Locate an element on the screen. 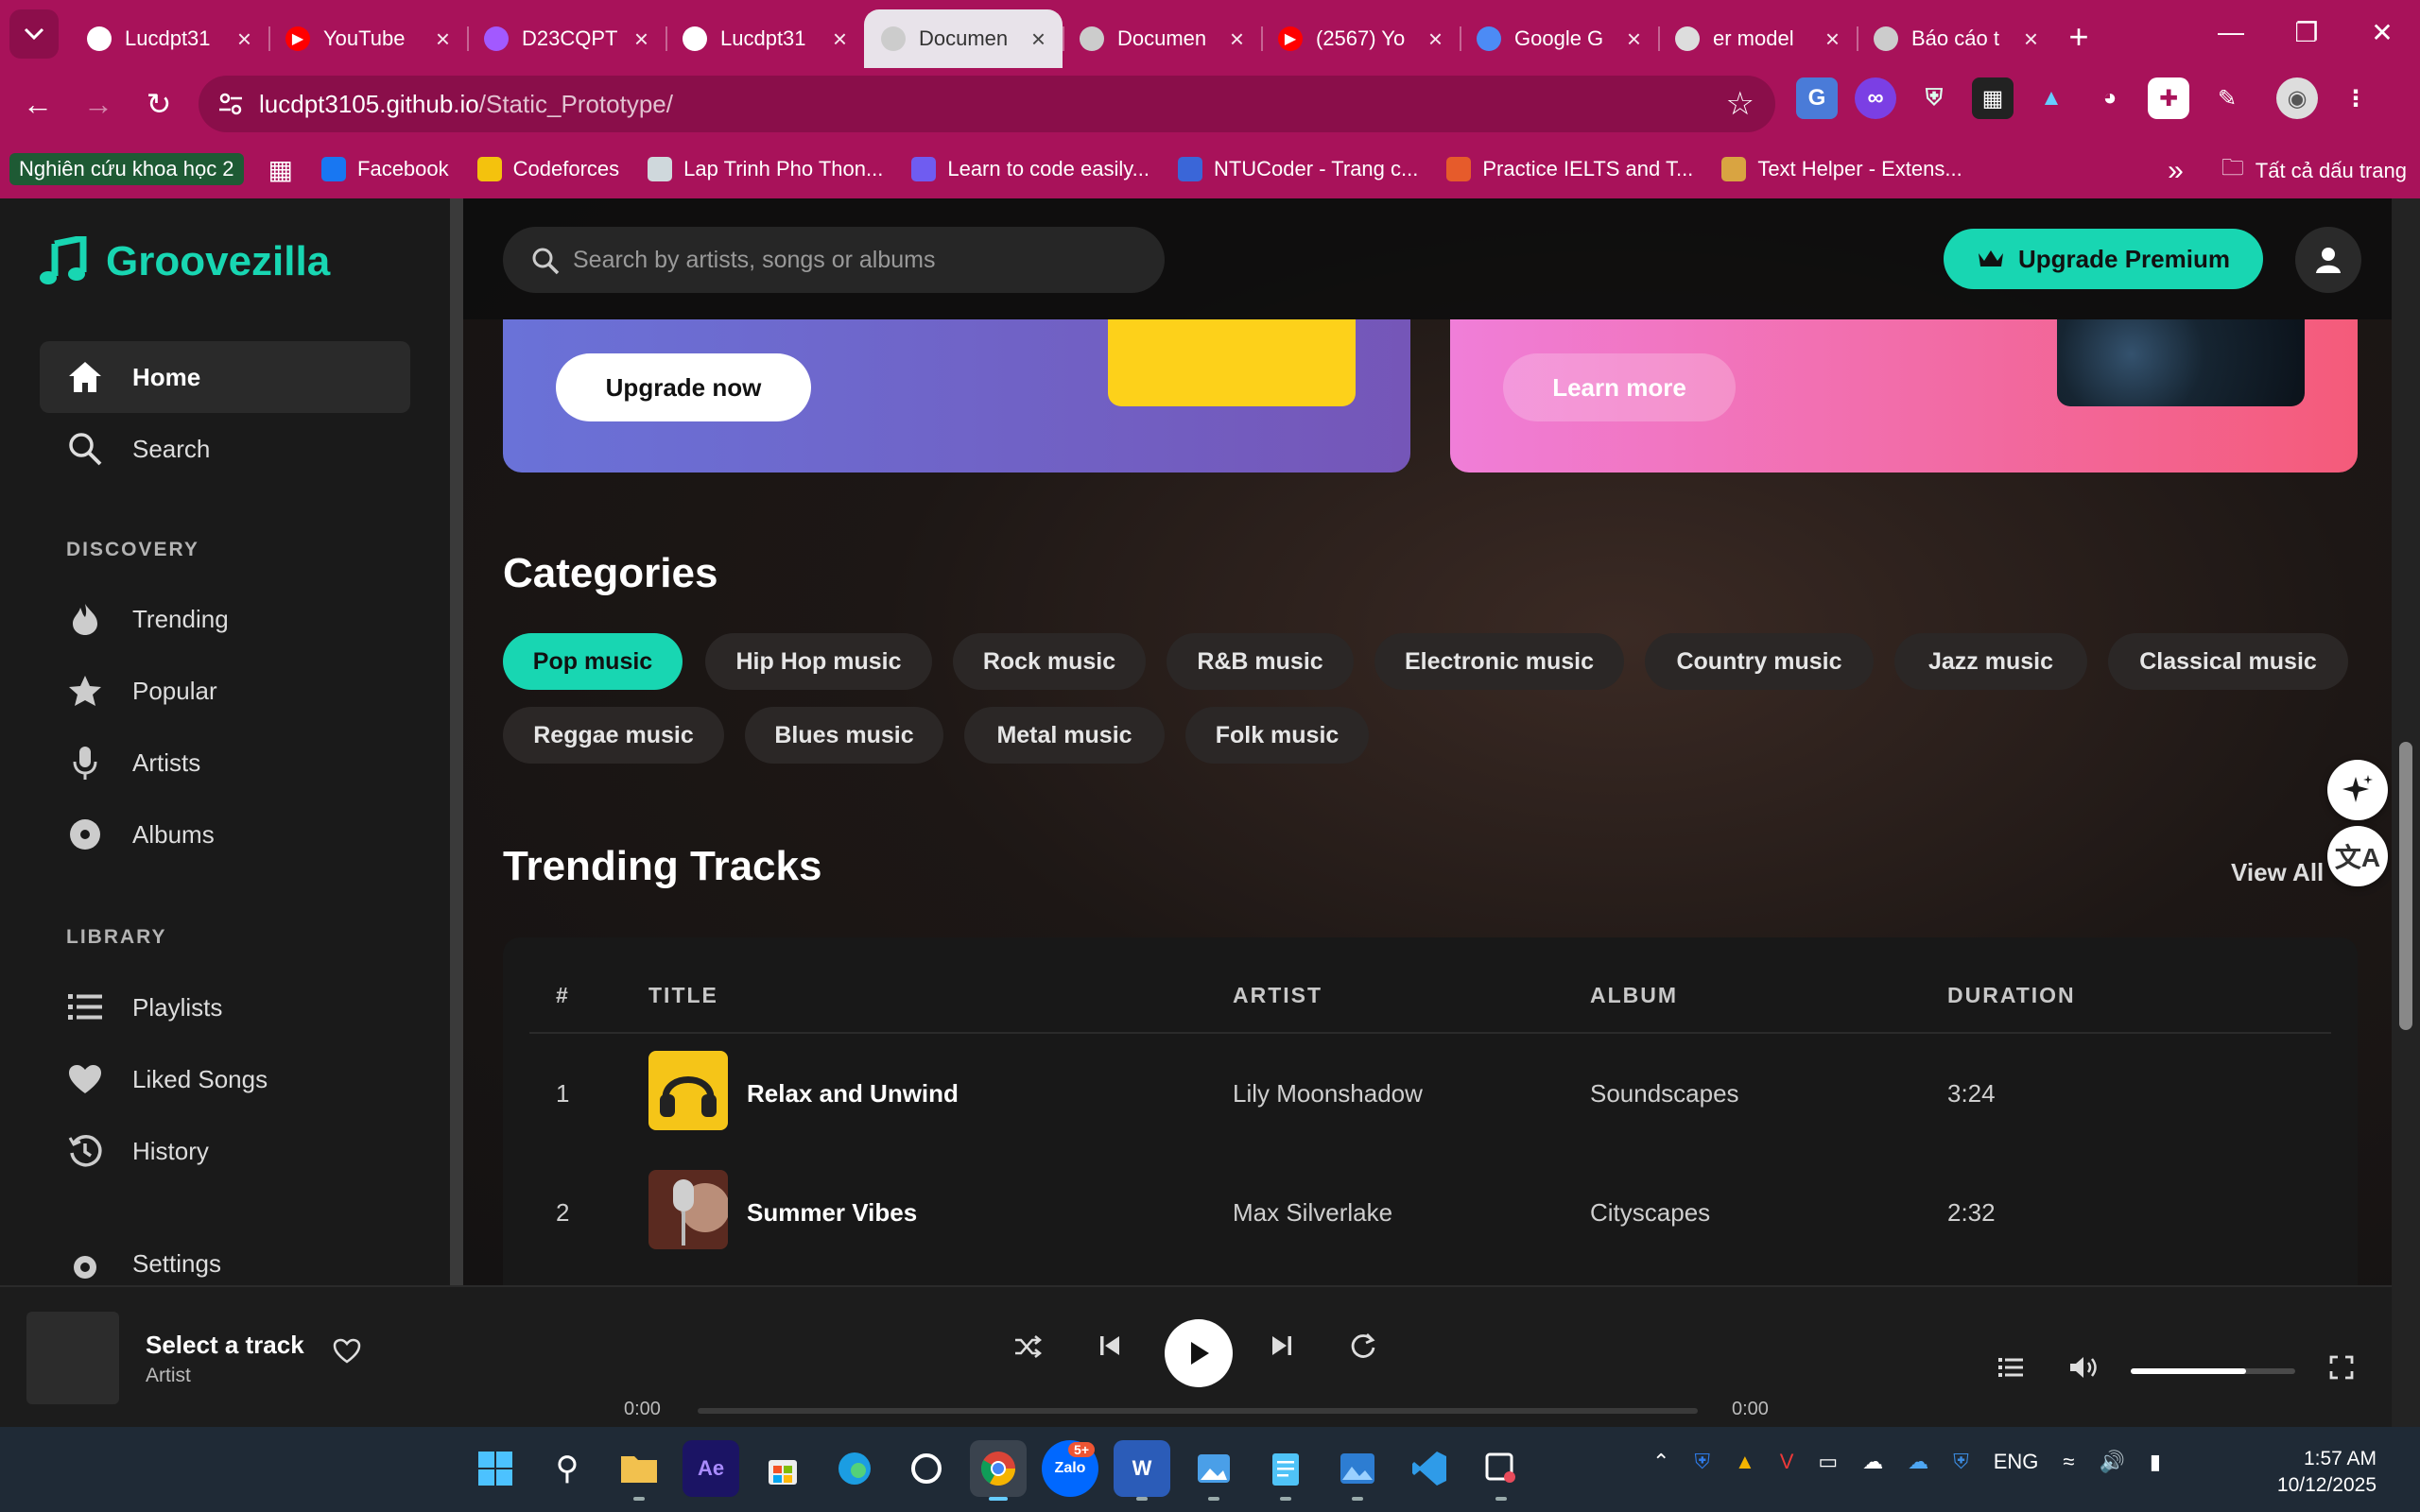 The width and height of the screenshot is (2420, 1512). category-chip: Classical music is located at coordinates (2228, 661).